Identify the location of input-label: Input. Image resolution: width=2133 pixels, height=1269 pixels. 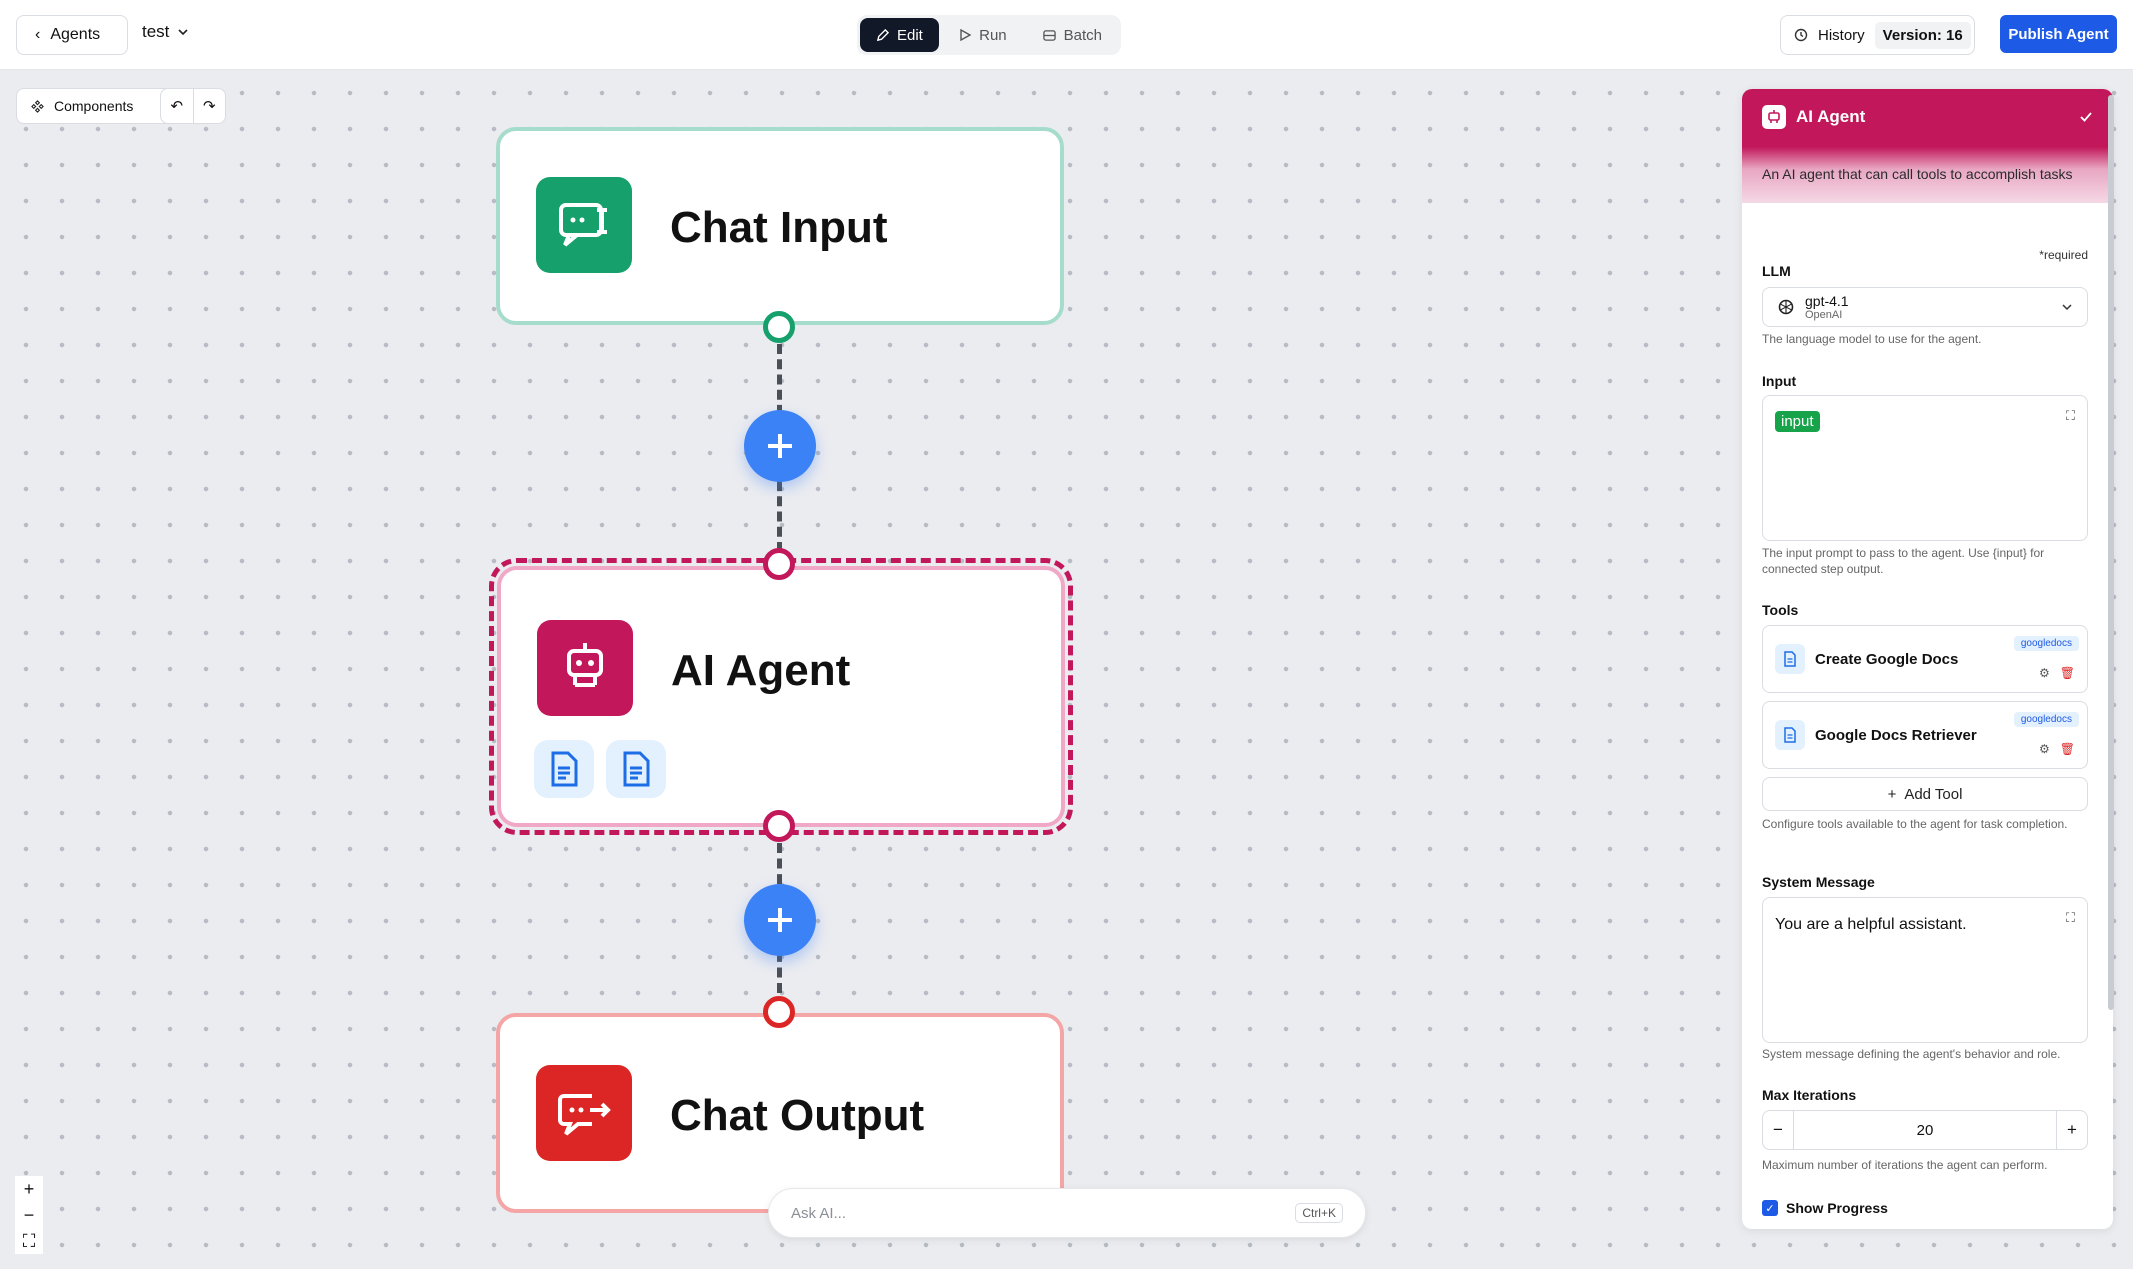
(1779, 381).